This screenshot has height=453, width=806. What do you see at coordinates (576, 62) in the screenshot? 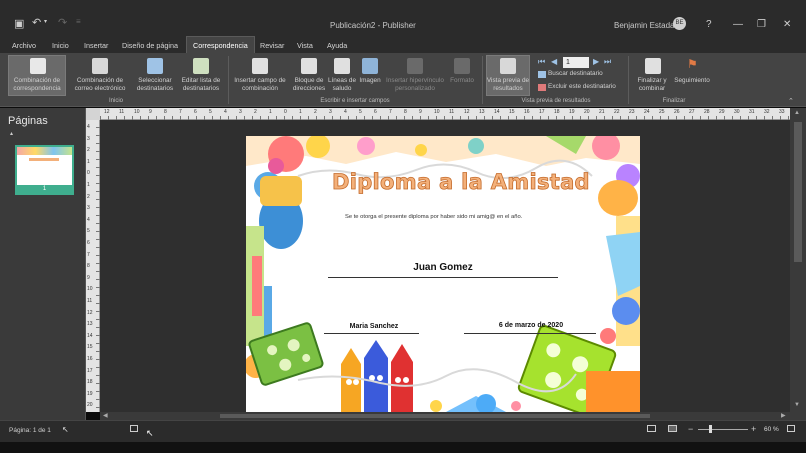
I see `record-number-input: 1` at bounding box center [576, 62].